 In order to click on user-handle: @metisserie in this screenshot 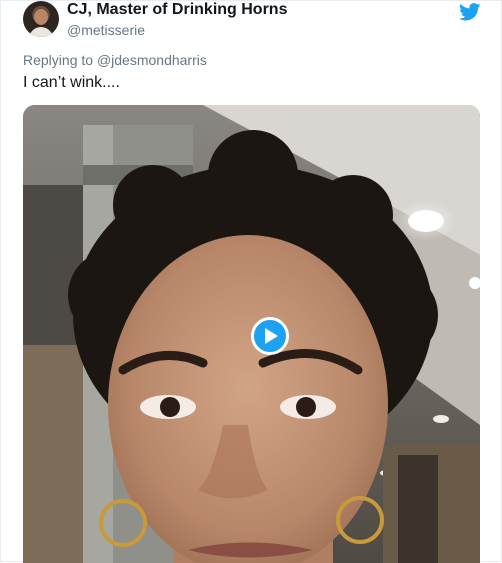, I will do `click(106, 30)`.